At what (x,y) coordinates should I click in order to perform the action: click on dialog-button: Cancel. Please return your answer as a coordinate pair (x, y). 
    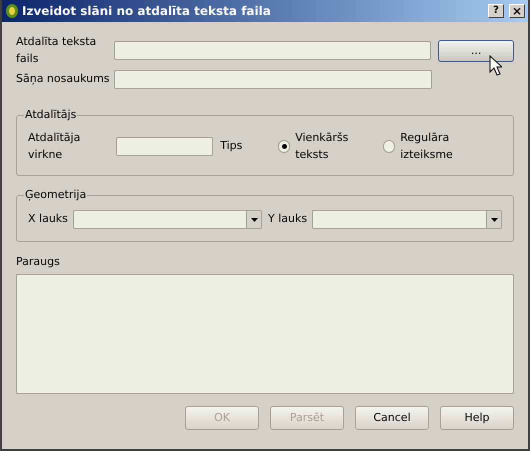
    Looking at the image, I should click on (392, 418).